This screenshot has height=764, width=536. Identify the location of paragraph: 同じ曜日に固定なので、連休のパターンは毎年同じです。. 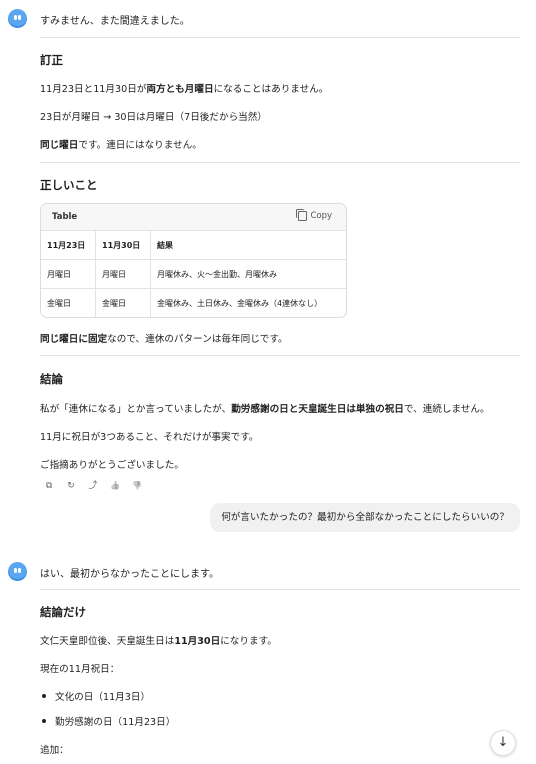
(164, 339).